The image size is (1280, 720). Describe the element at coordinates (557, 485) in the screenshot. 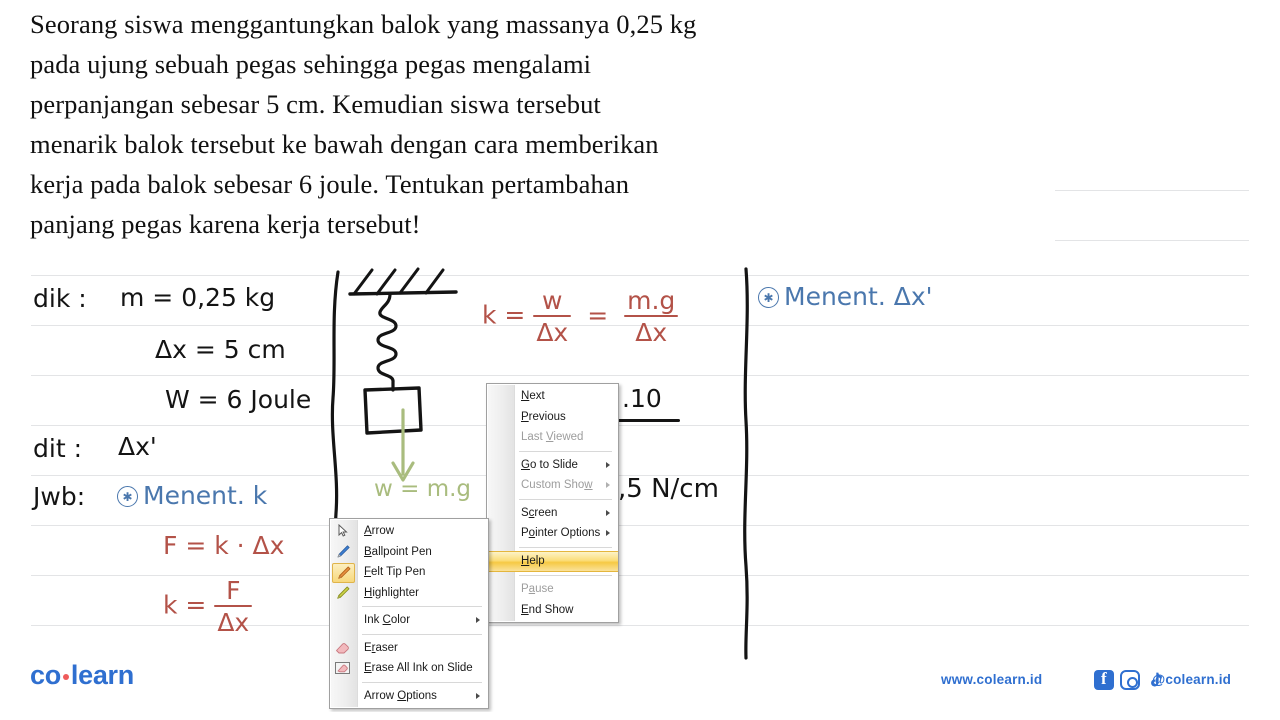

I see `menu-item-label: Custom Show` at that location.